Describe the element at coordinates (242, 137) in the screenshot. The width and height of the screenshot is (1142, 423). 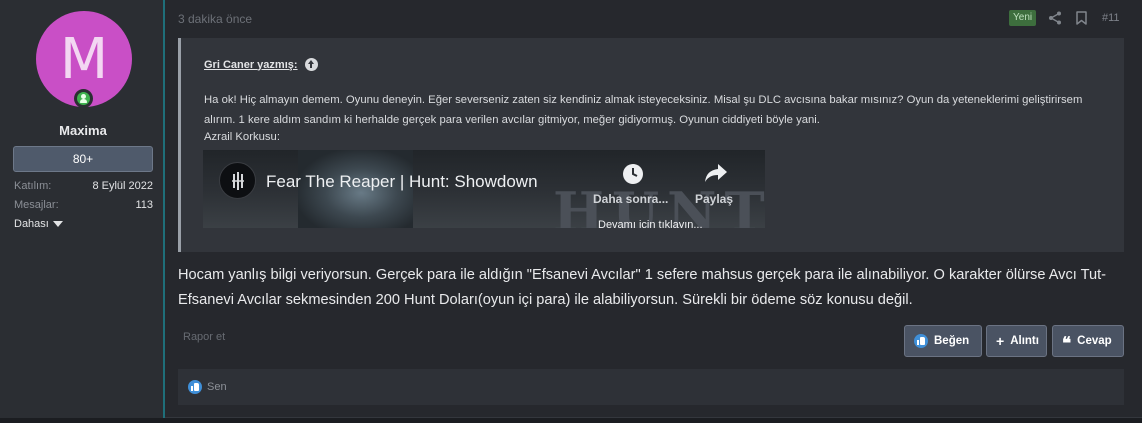
I see `quote-label: Azrail Korkusu:` at that location.